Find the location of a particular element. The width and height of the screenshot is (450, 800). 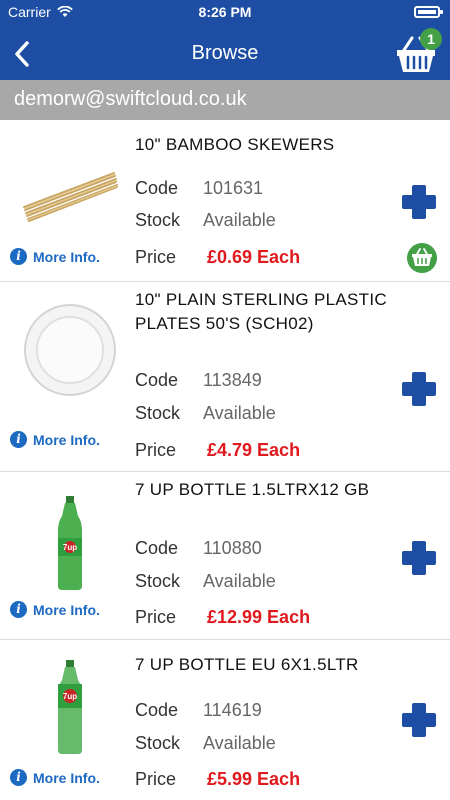

product-code: 113849 is located at coordinates (232, 380).